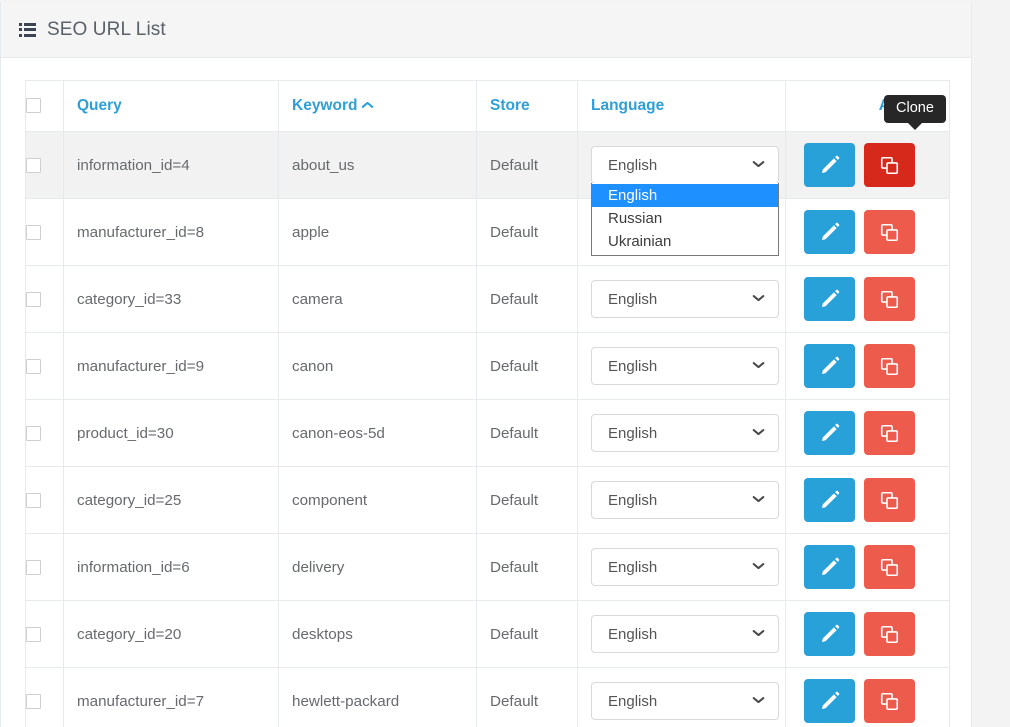 This screenshot has height=727, width=1010. I want to click on header-language-label: Language, so click(628, 105).